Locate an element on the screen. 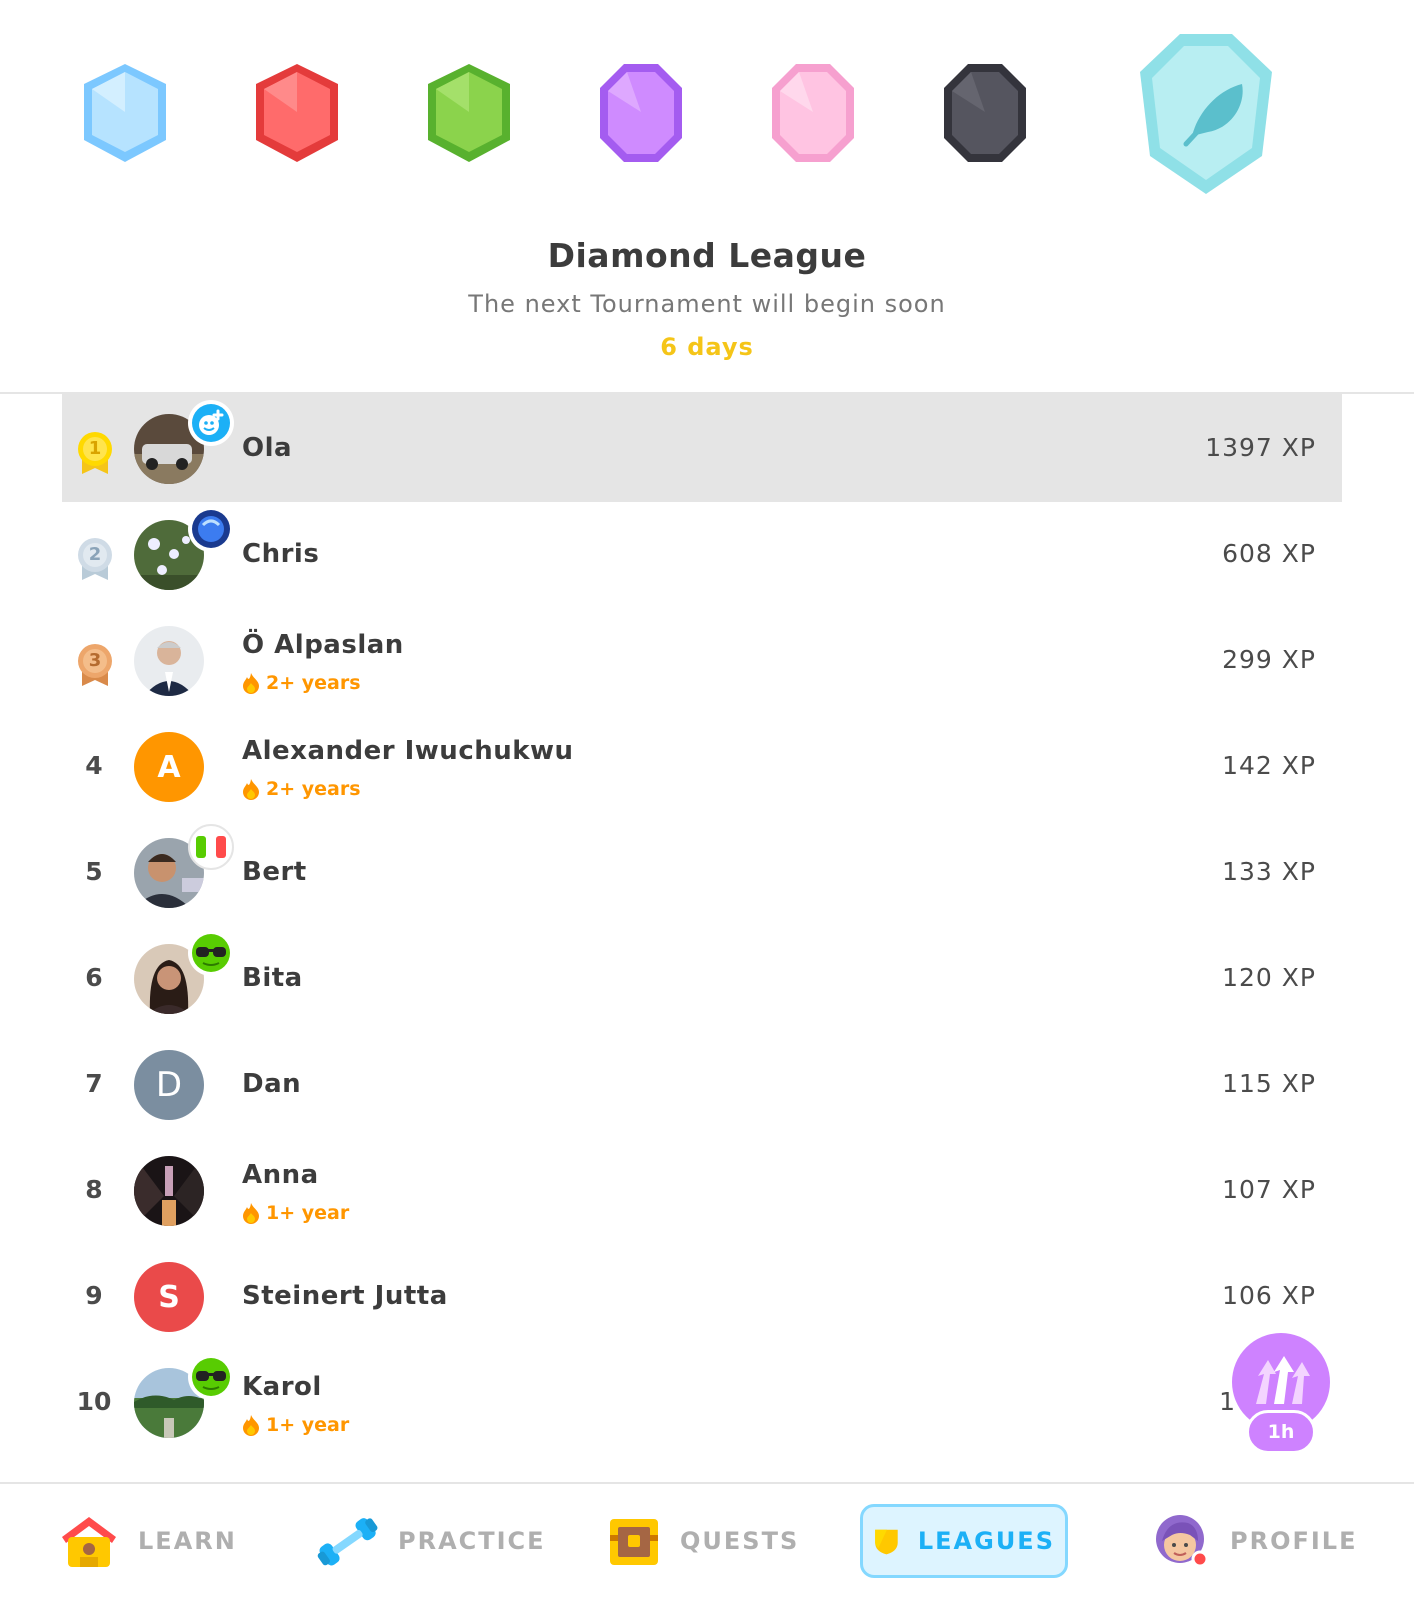 The image size is (1414, 1600). italy-flag-icon is located at coordinates (211, 847).